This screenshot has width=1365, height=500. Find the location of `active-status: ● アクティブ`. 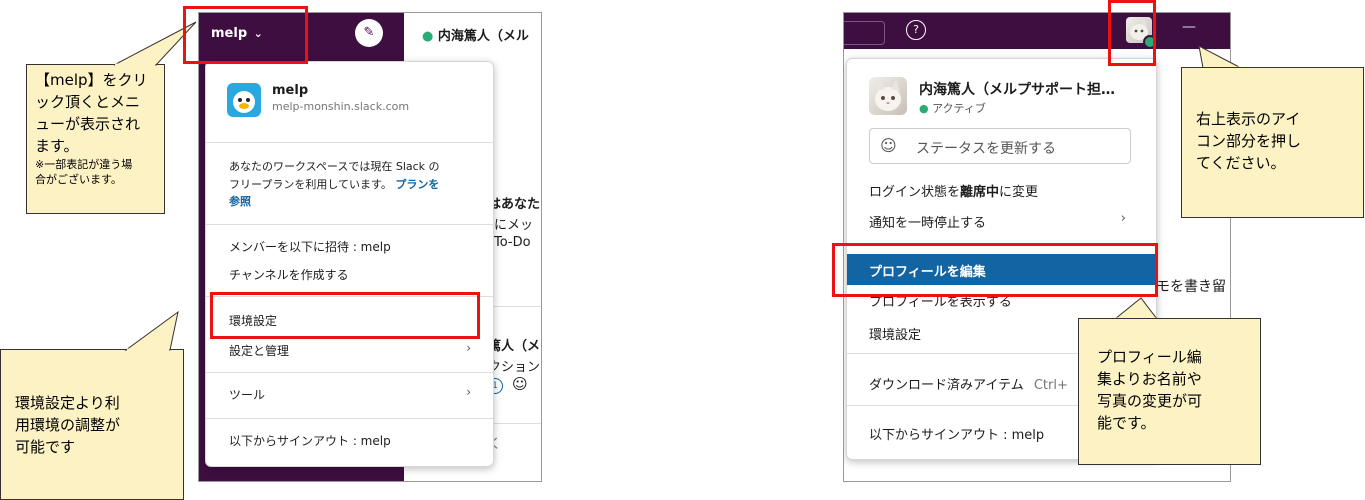

active-status: ● アクティブ is located at coordinates (952, 108).